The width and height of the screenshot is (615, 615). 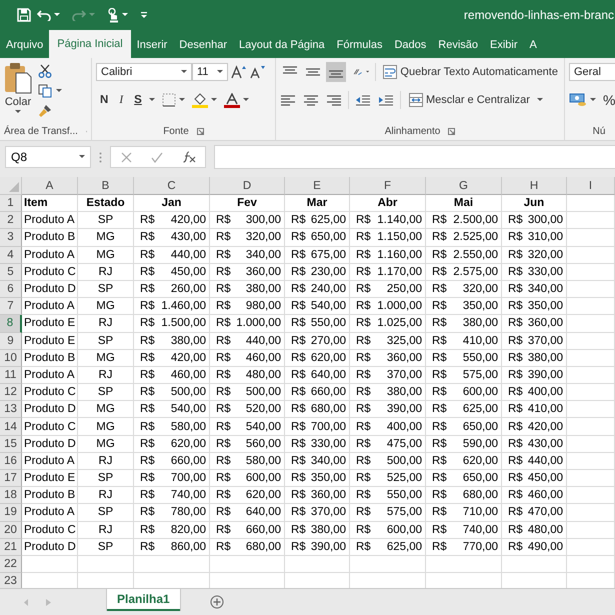 What do you see at coordinates (11, 375) in the screenshot?
I see `row-header: 11` at bounding box center [11, 375].